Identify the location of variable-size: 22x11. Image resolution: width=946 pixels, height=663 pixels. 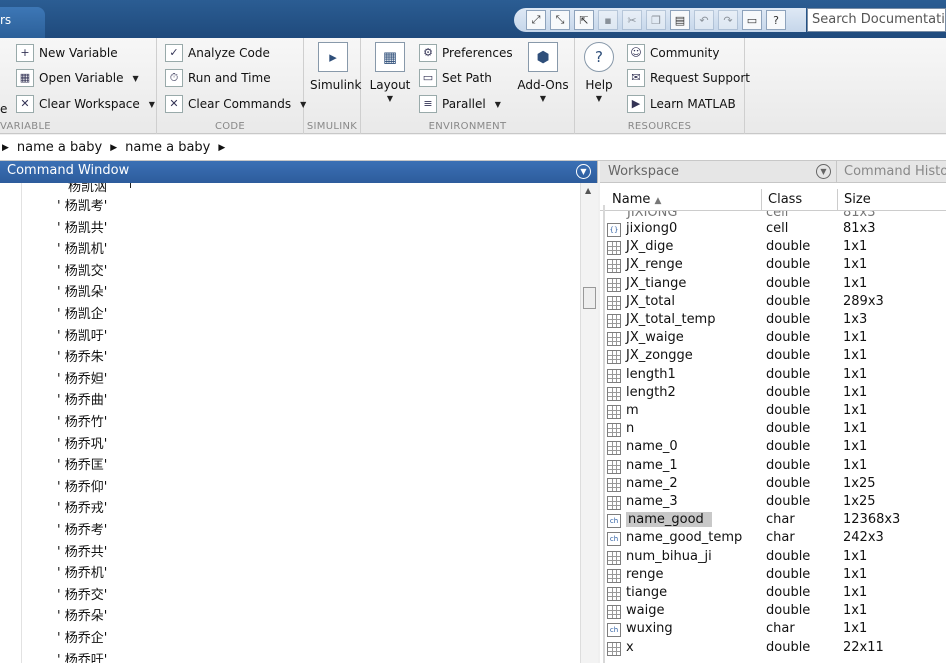
(863, 647).